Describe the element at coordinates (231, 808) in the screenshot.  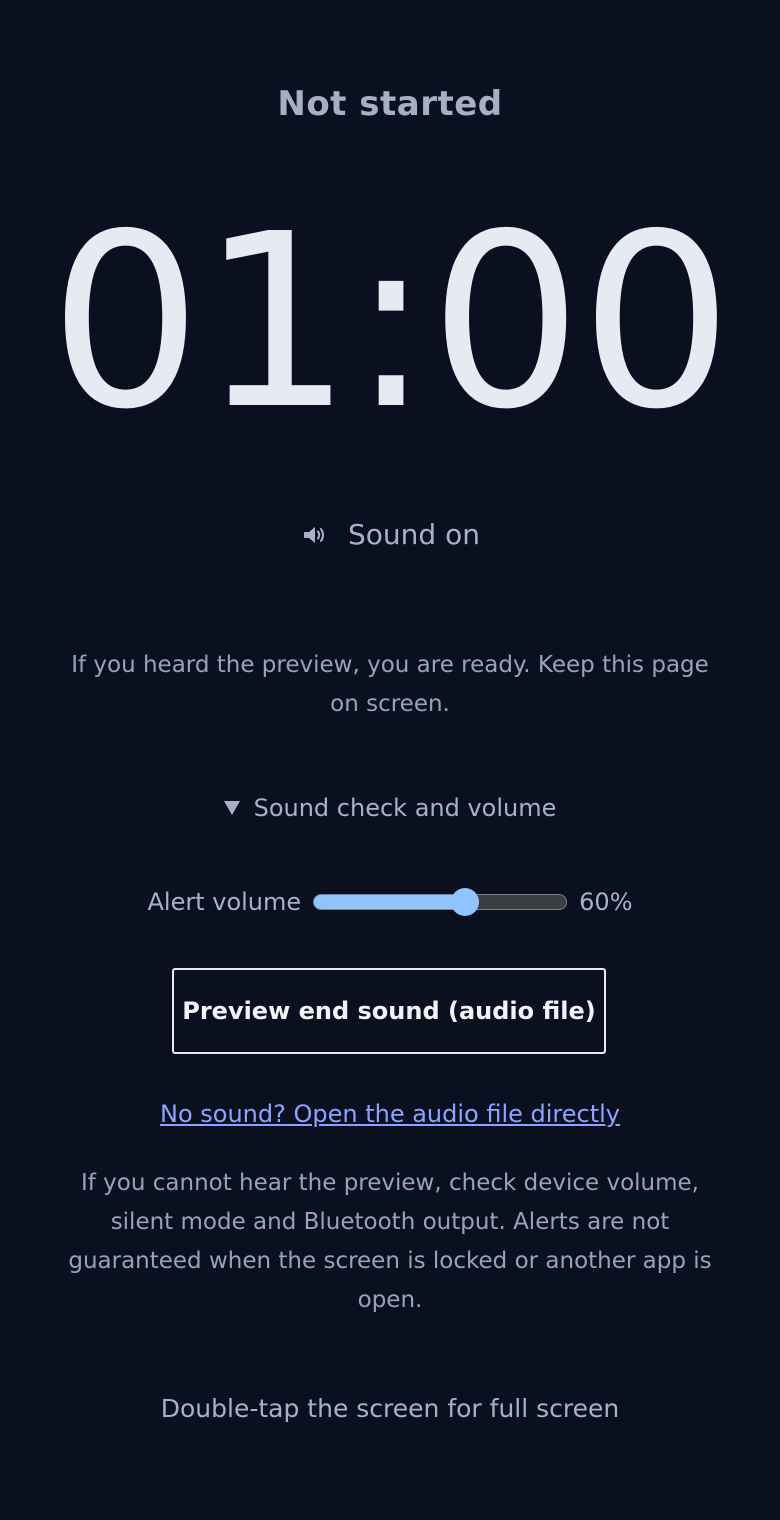
I see `disclosure-triangle-icon` at that location.